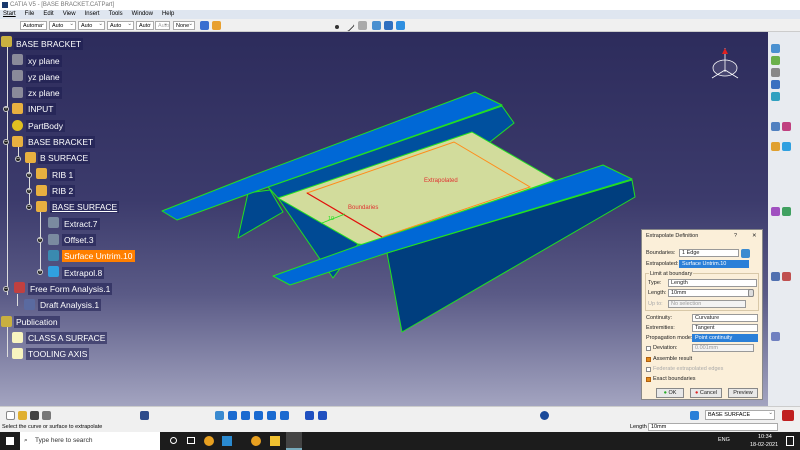 The height and width of the screenshot is (450, 800). I want to click on zoom-in-icon, so click(271, 415).